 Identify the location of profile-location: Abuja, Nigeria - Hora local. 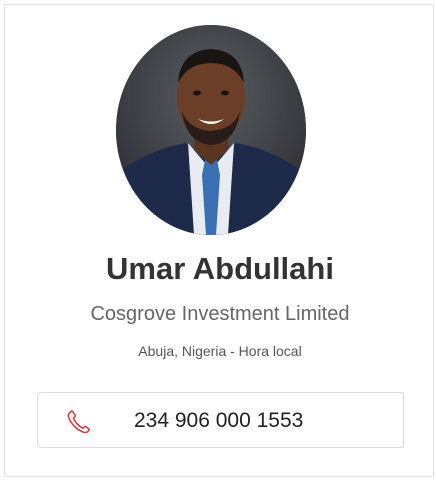
(220, 351).